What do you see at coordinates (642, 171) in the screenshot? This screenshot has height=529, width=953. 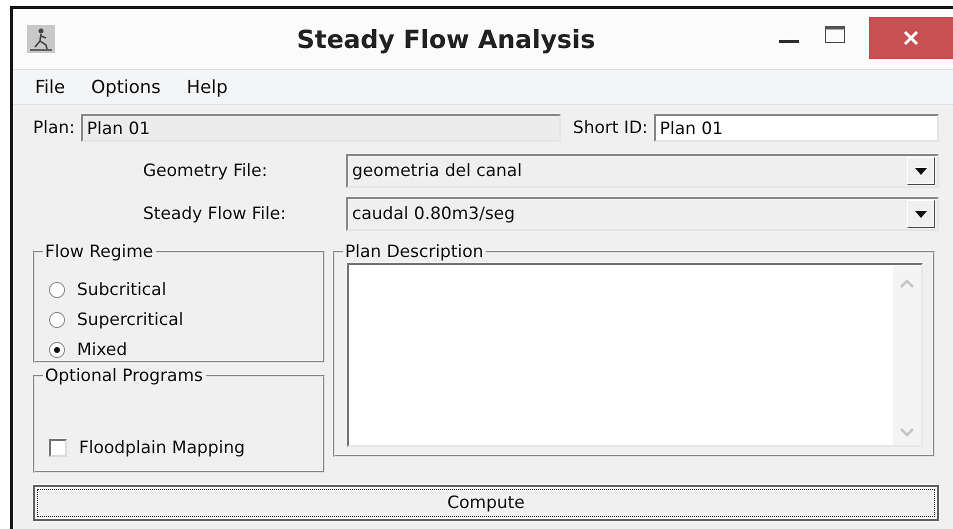 I see `file-dropdown: geometria del canal` at bounding box center [642, 171].